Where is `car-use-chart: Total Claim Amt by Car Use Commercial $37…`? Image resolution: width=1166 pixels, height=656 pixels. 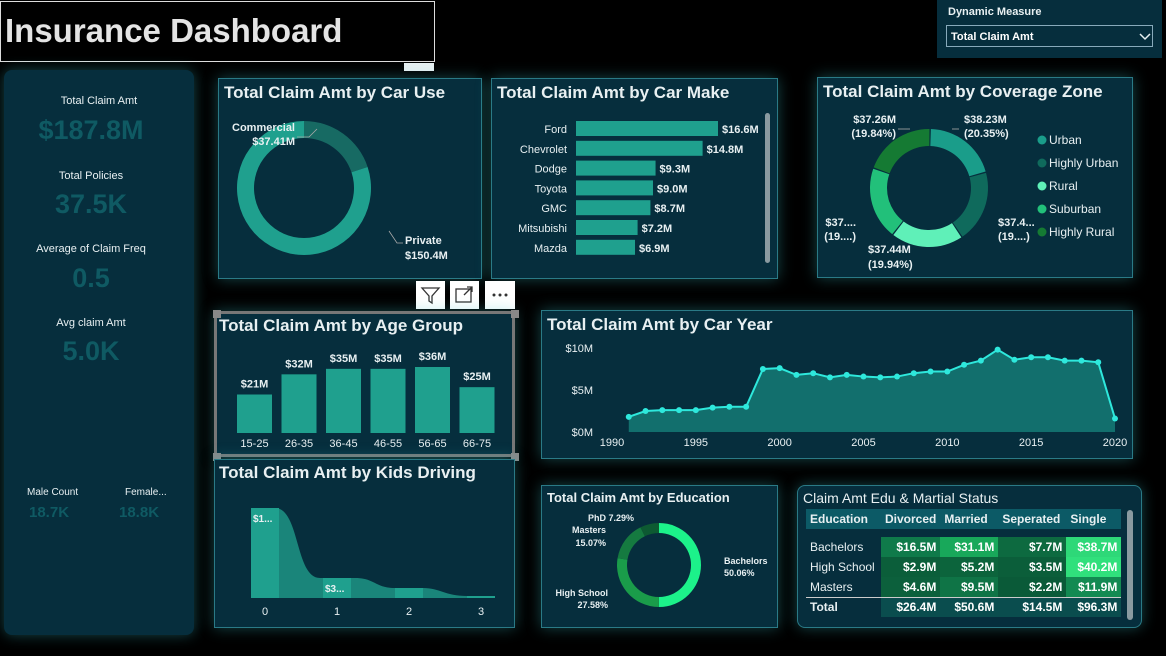 car-use-chart: Total Claim Amt by Car Use Commercial $37… is located at coordinates (350, 178).